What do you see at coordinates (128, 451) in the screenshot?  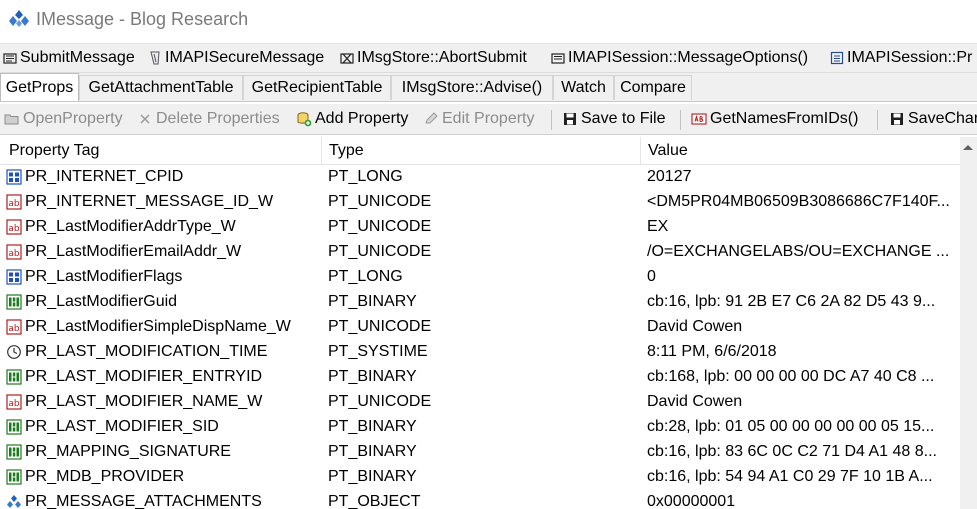 I see `property-tag-text: PR_MAPPING_SIGNATURE` at bounding box center [128, 451].